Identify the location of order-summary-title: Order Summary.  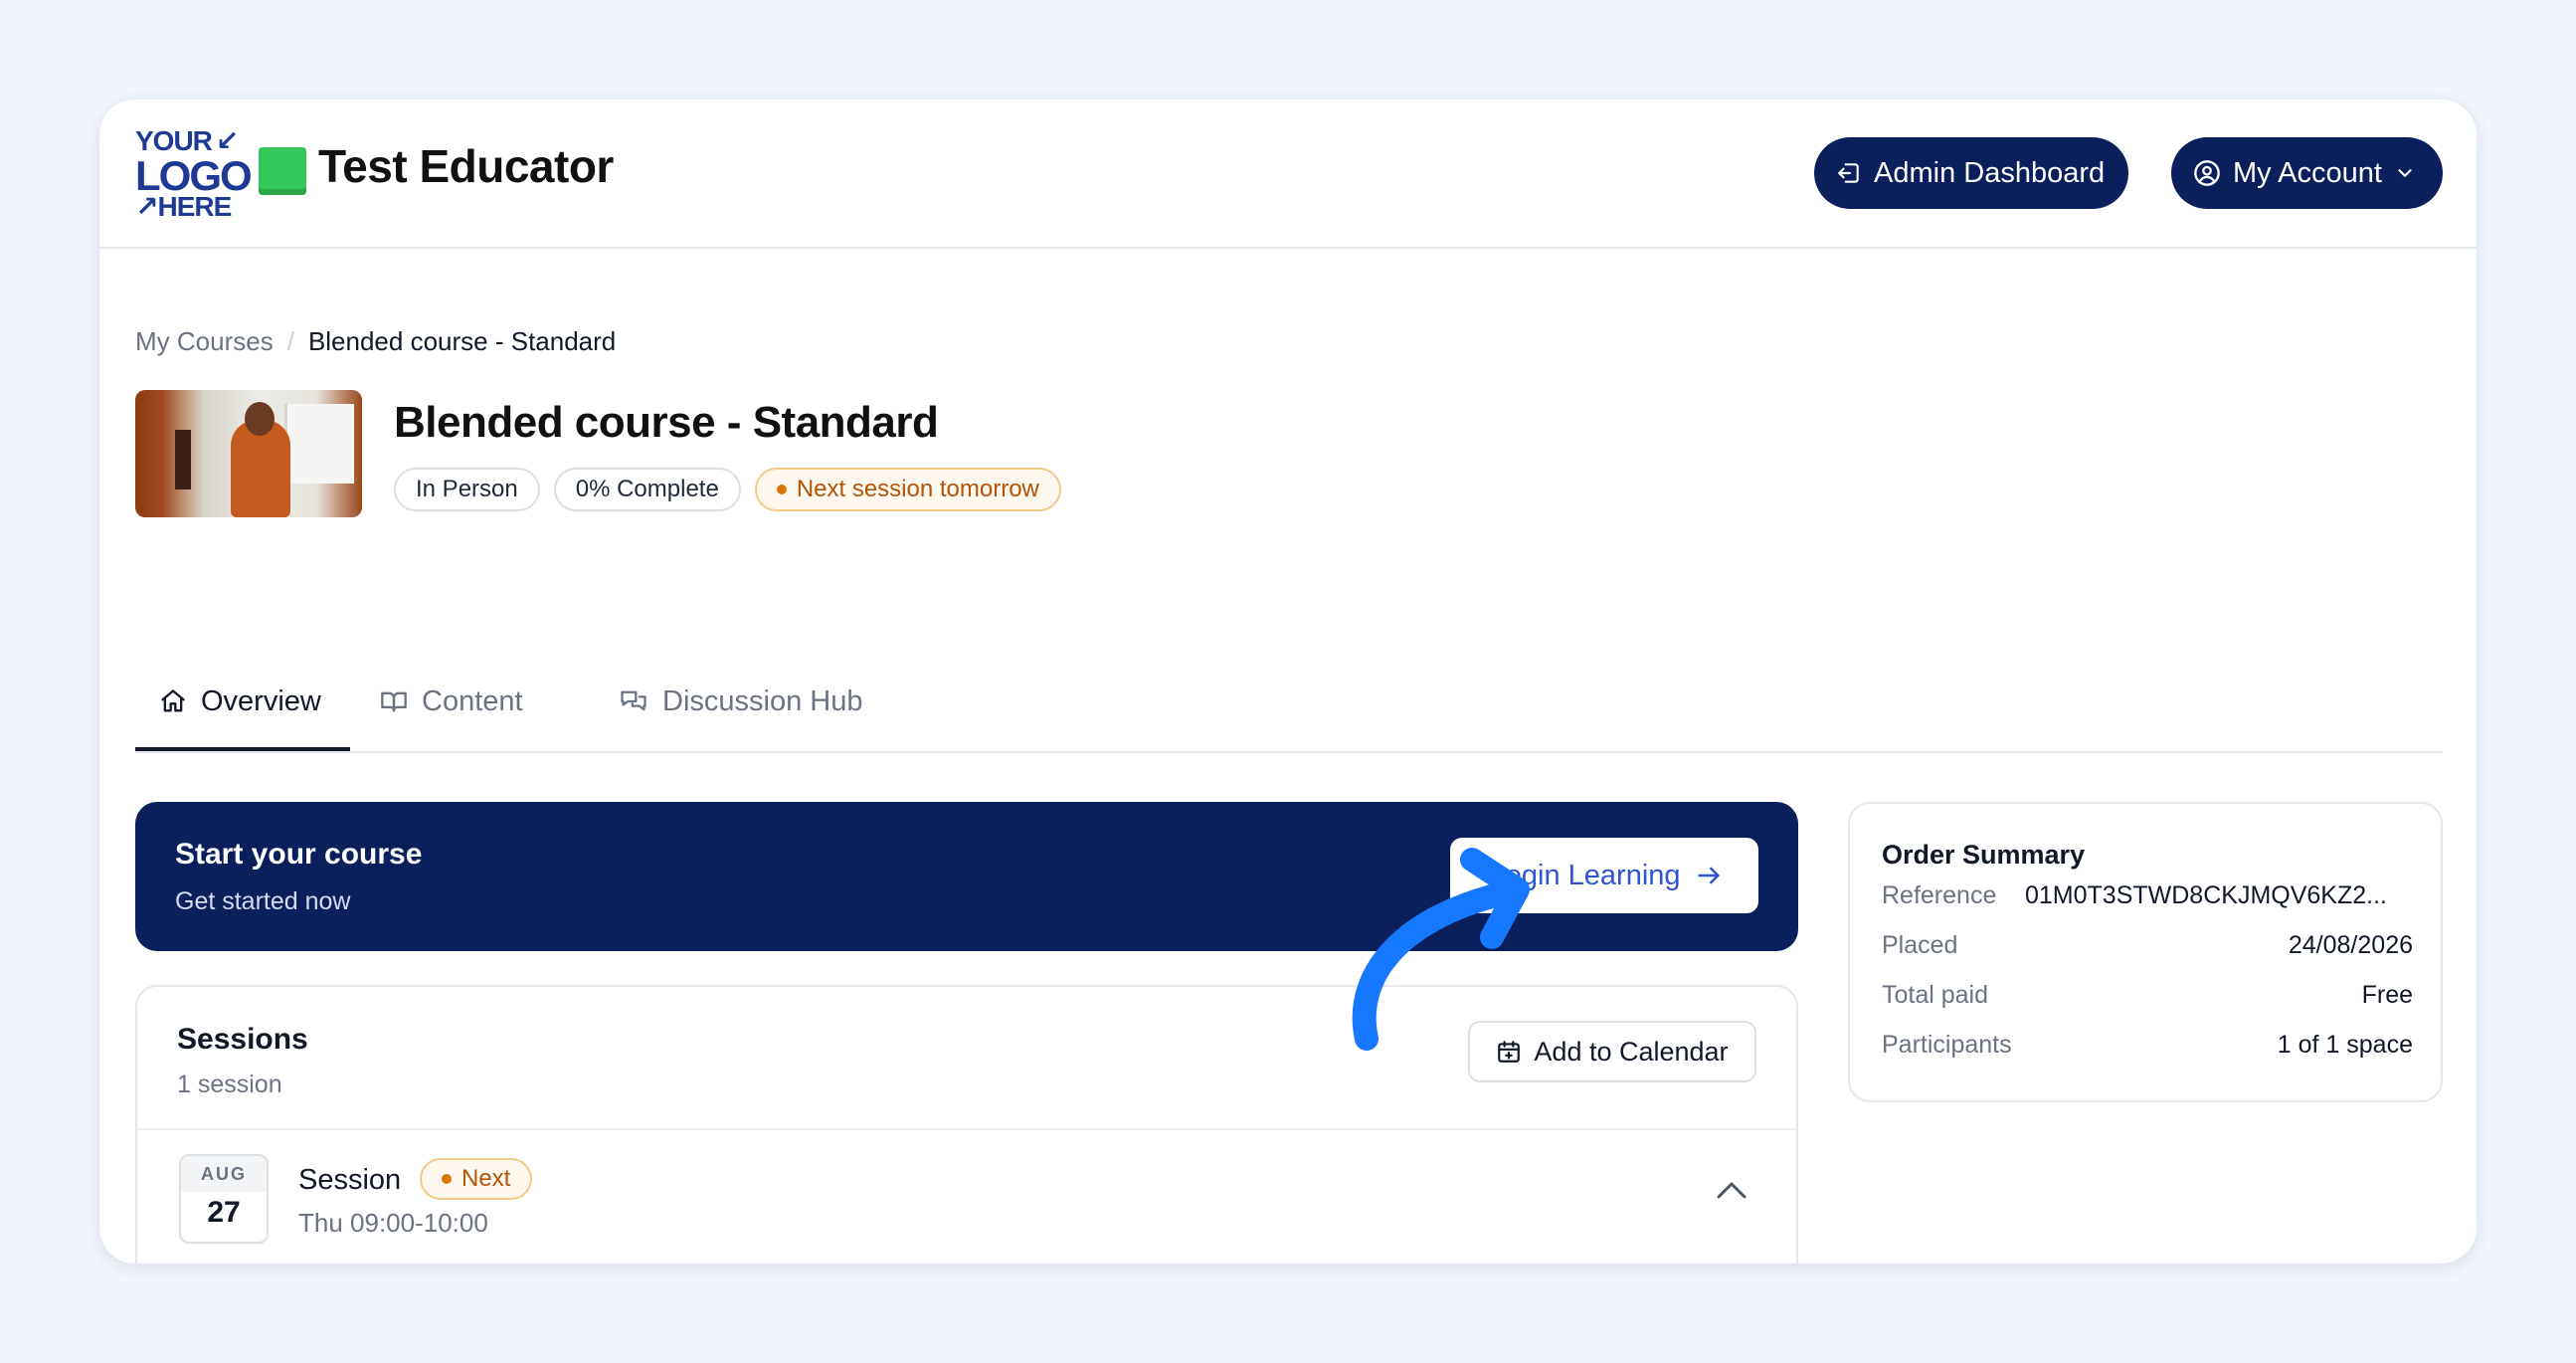
(1984, 855).